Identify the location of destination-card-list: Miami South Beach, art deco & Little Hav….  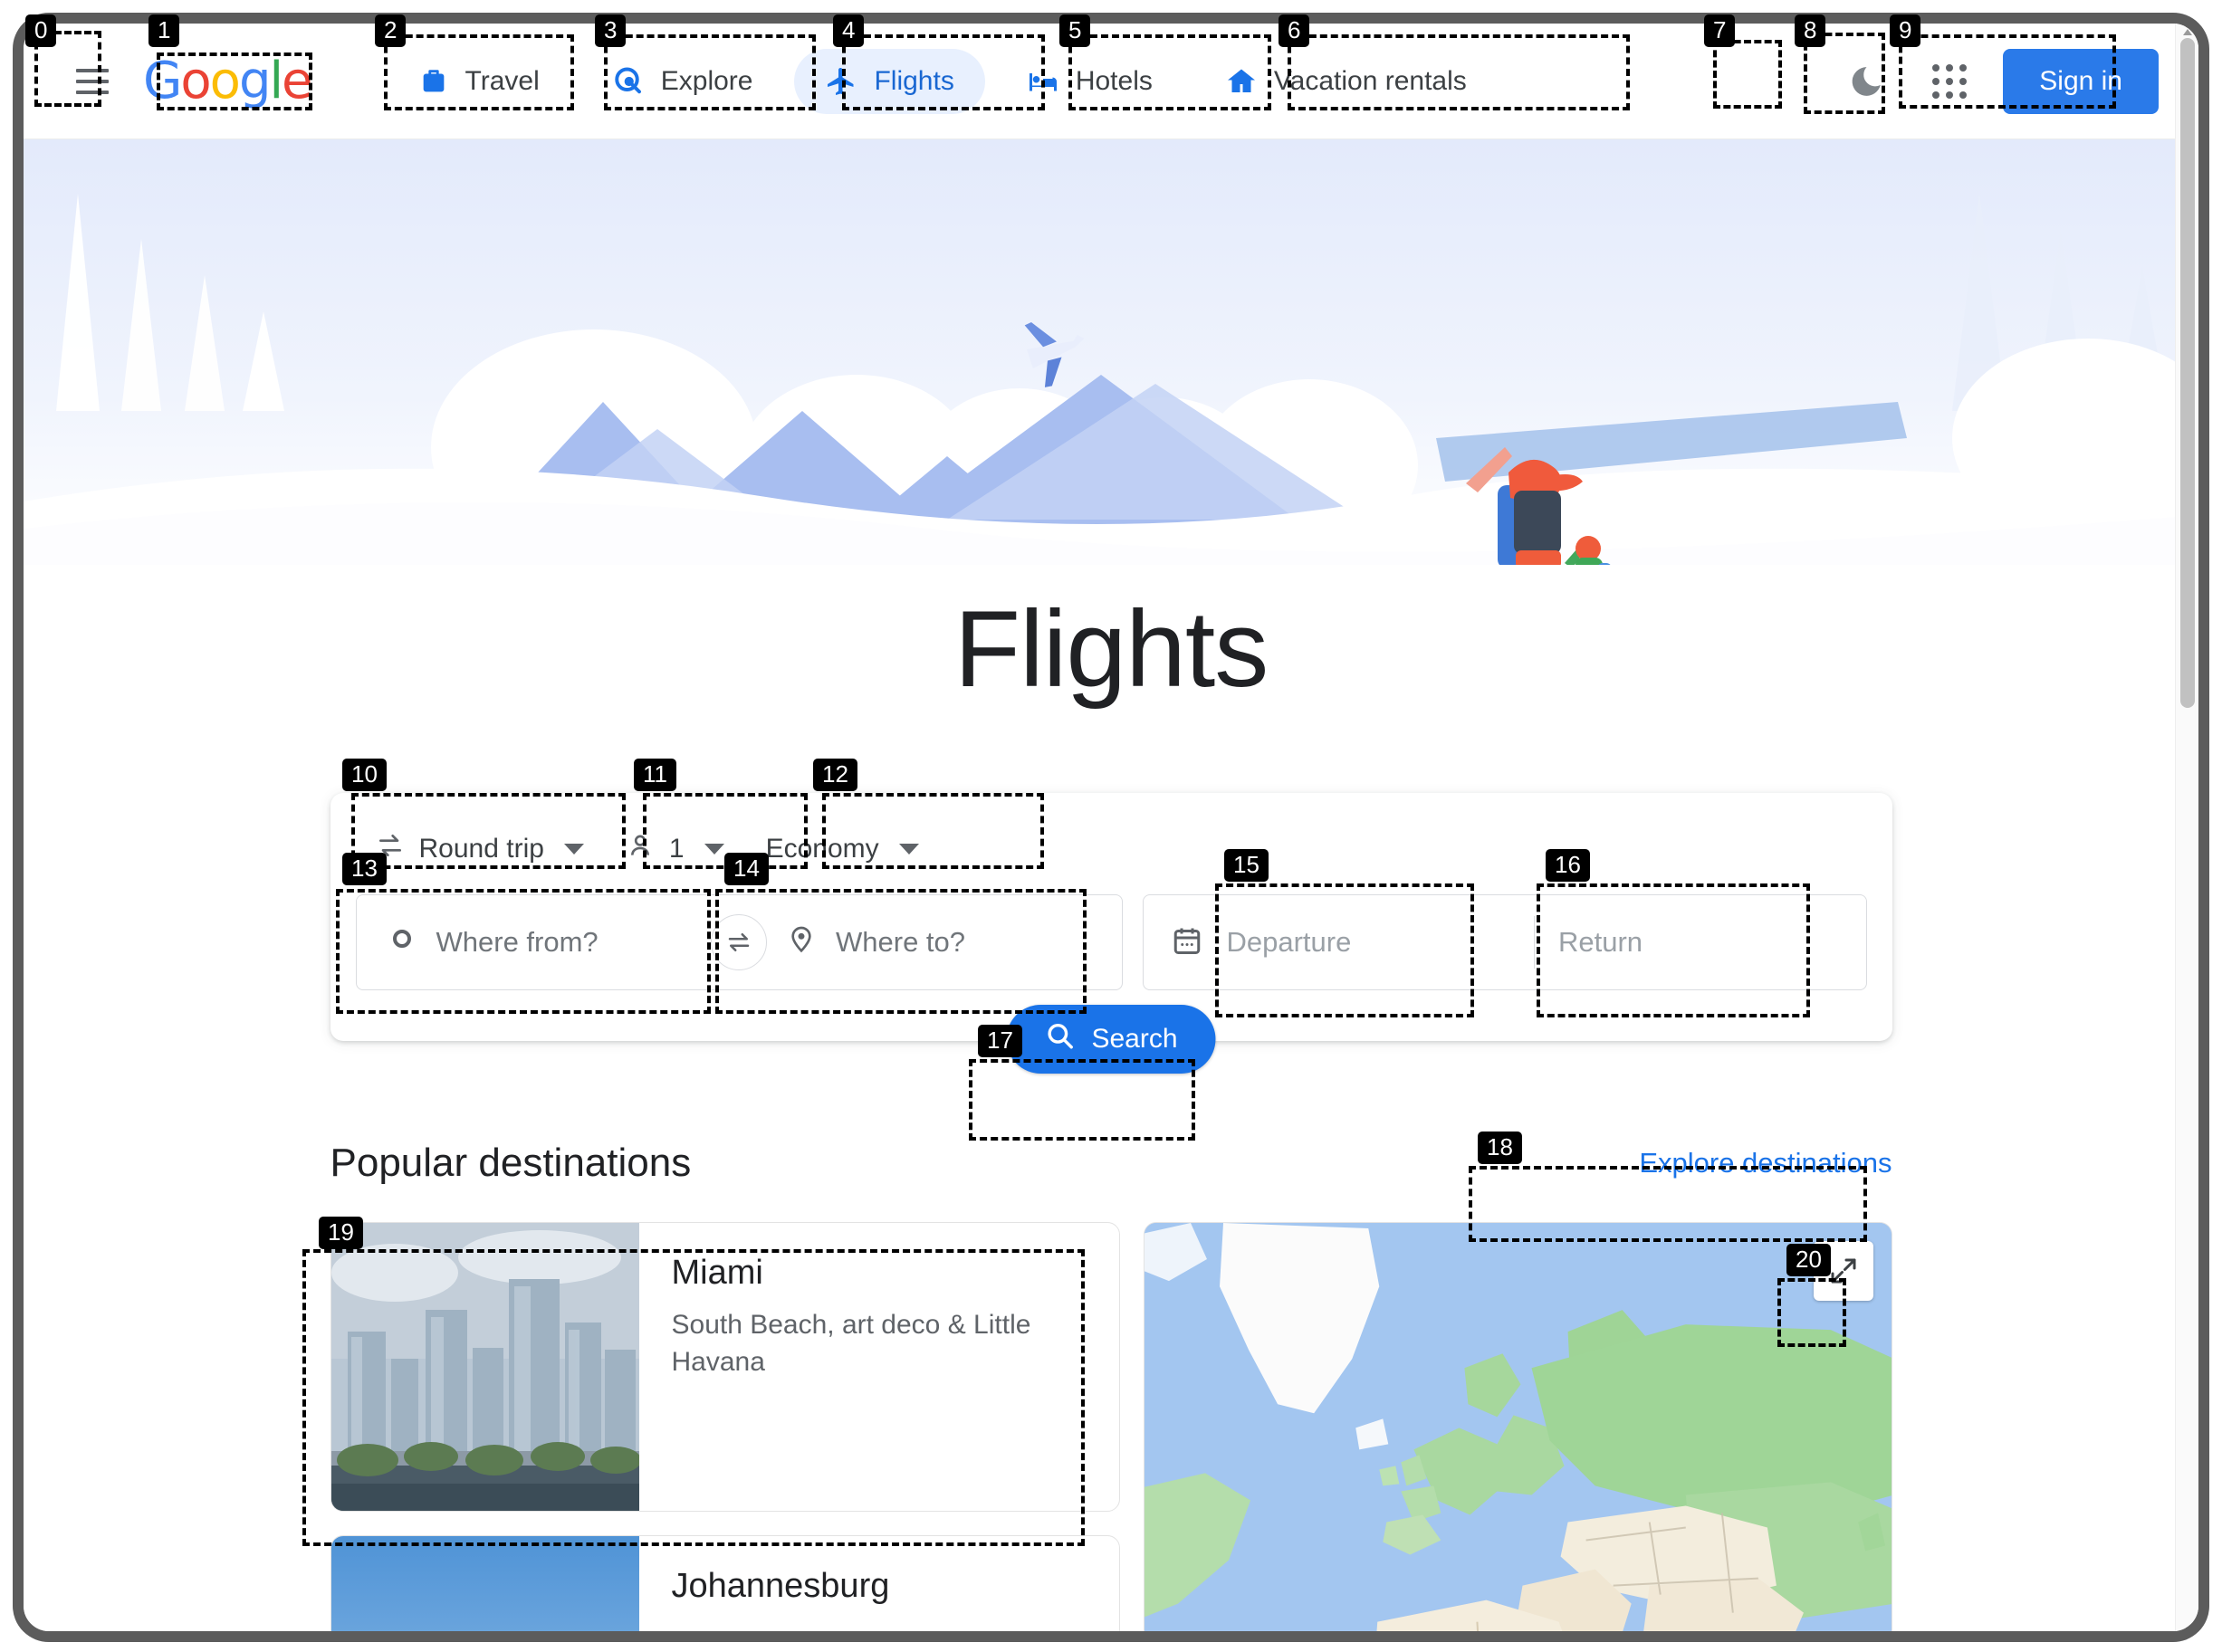
(725, 1426).